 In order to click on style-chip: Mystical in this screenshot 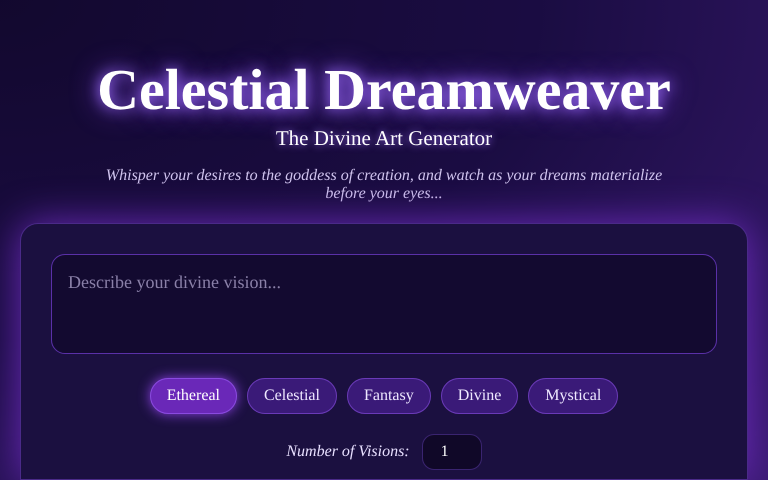, I will do `click(573, 396)`.